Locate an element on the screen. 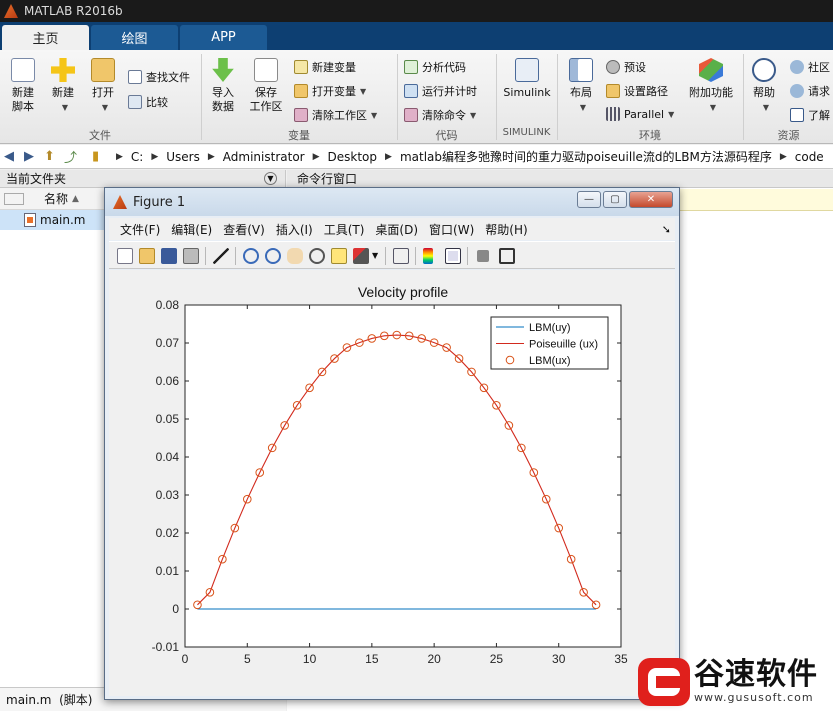 The height and width of the screenshot is (711, 833). dock-arrow-icon: ➘ is located at coordinates (666, 229).